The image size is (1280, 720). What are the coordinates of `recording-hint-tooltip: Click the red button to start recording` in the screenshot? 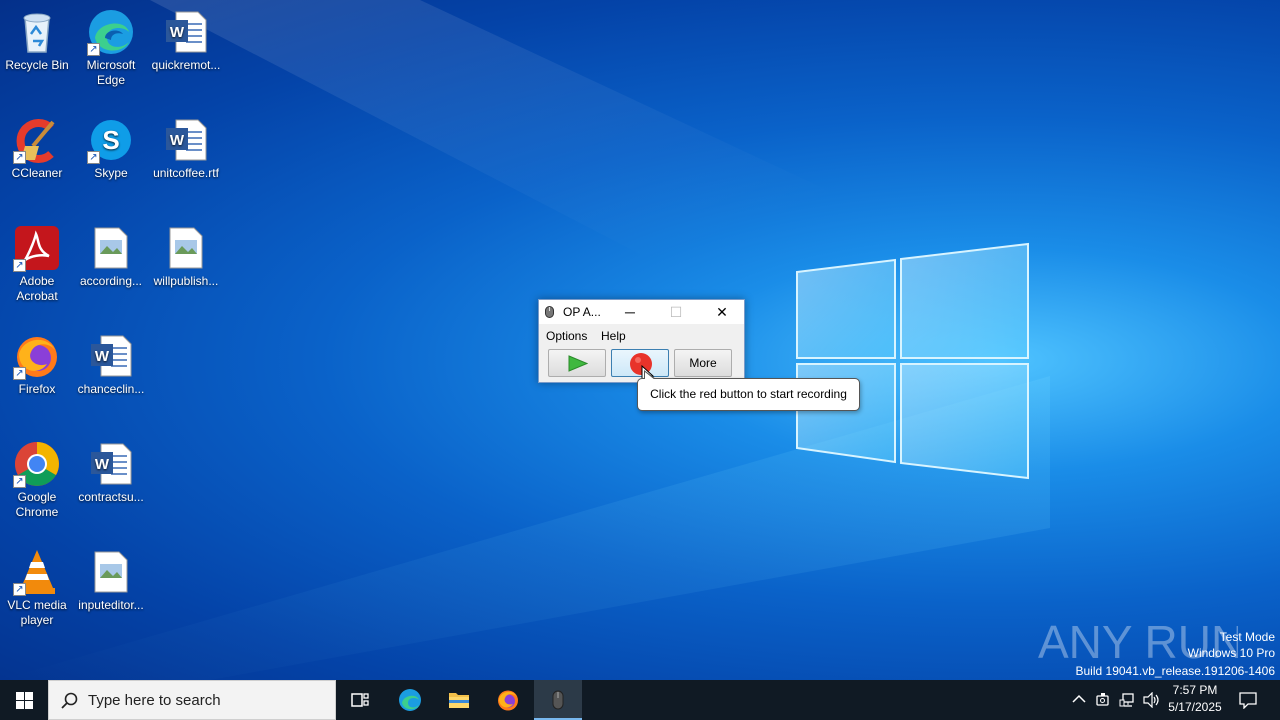 It's located at (748, 390).